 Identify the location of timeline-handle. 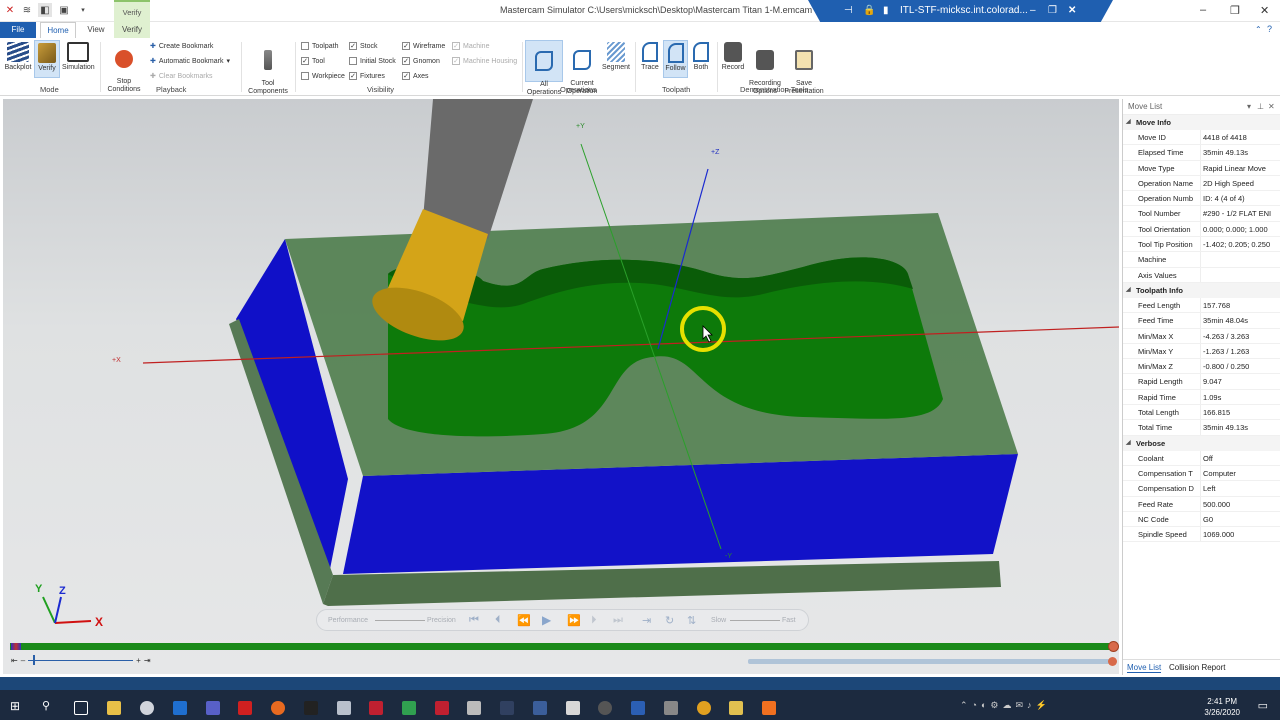
(1112, 661).